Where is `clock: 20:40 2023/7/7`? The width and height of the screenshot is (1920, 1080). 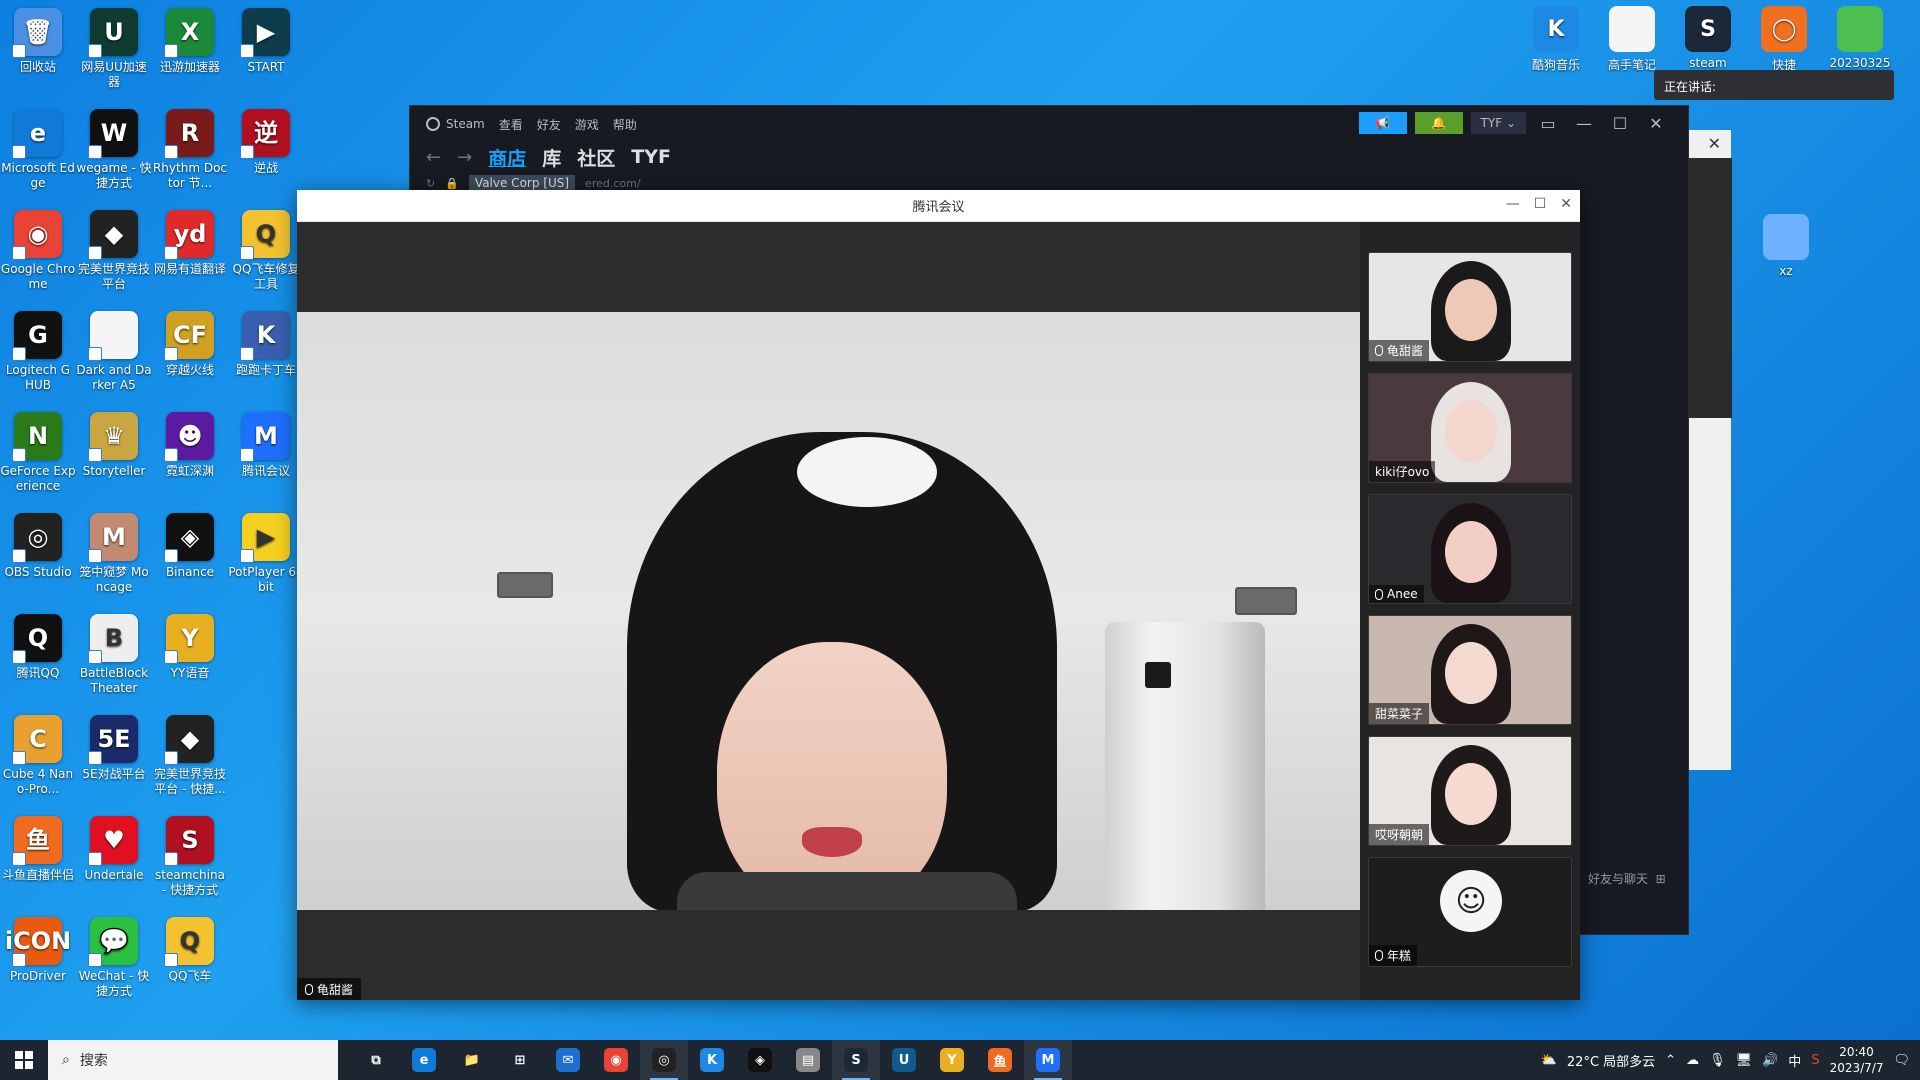 clock: 20:40 2023/7/7 is located at coordinates (1857, 1060).